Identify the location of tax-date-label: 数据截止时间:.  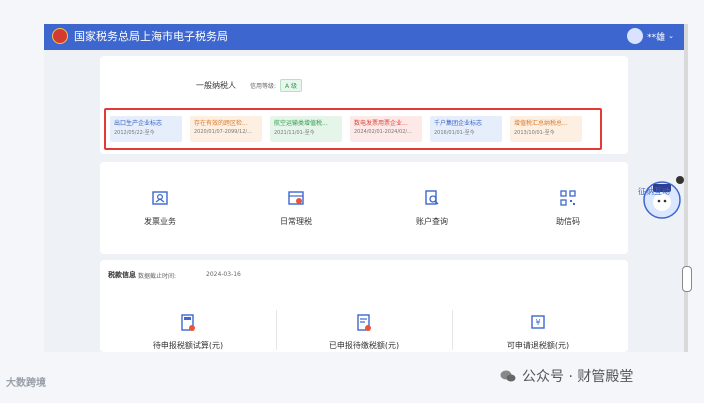
(157, 276).